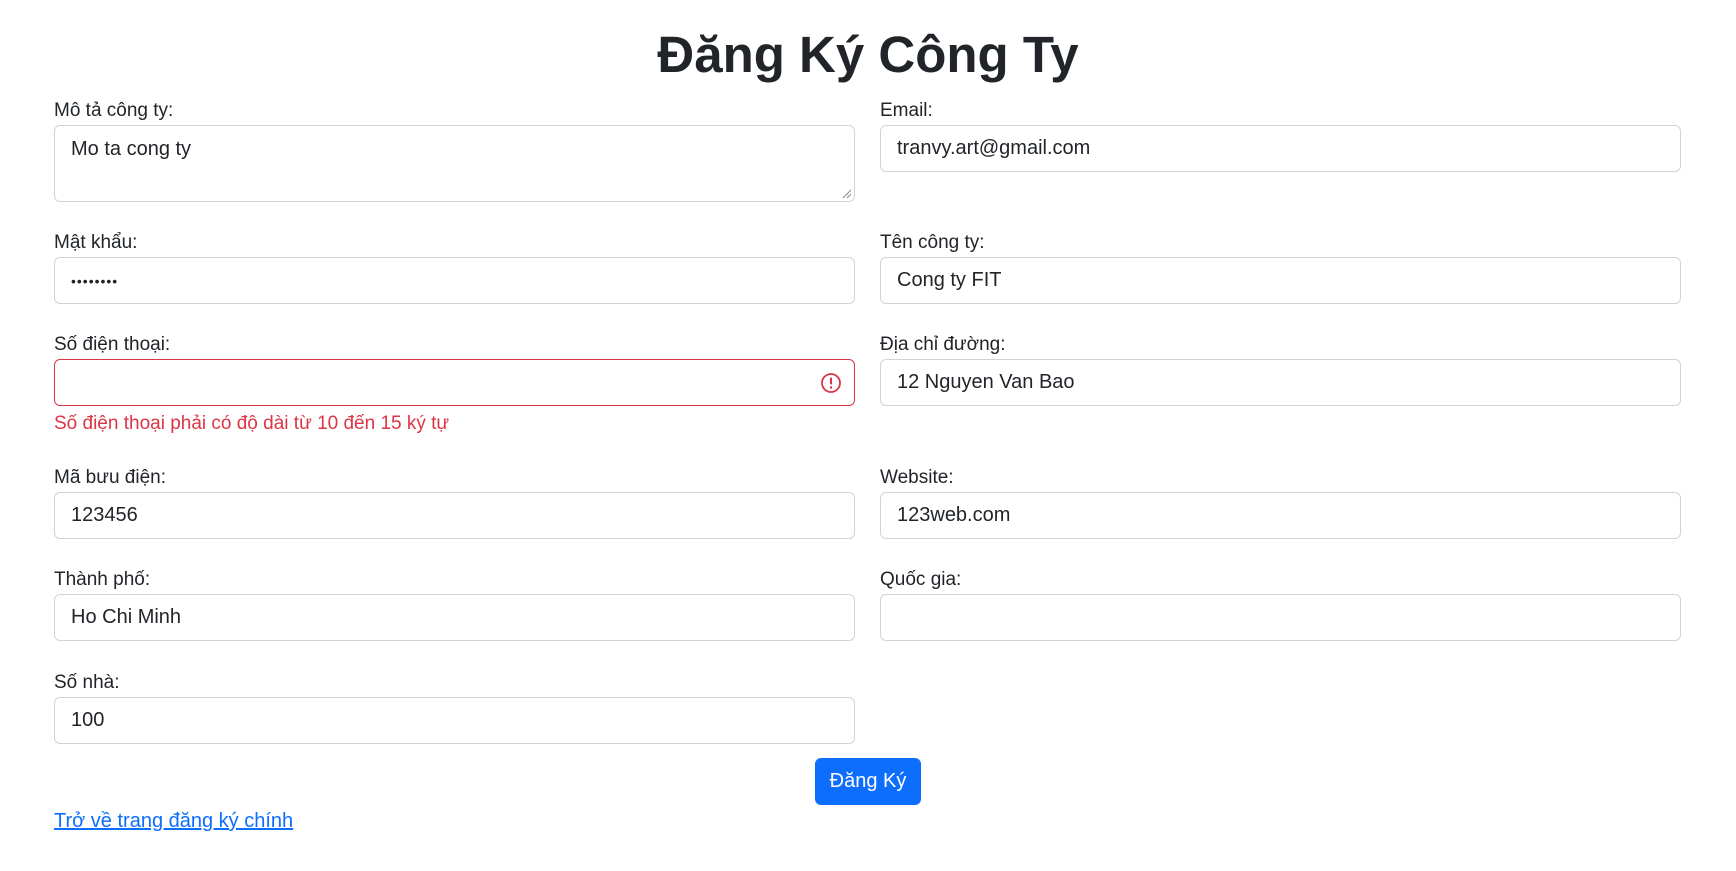  I want to click on website-field-group: Website: 123web.com, so click(1280, 502).